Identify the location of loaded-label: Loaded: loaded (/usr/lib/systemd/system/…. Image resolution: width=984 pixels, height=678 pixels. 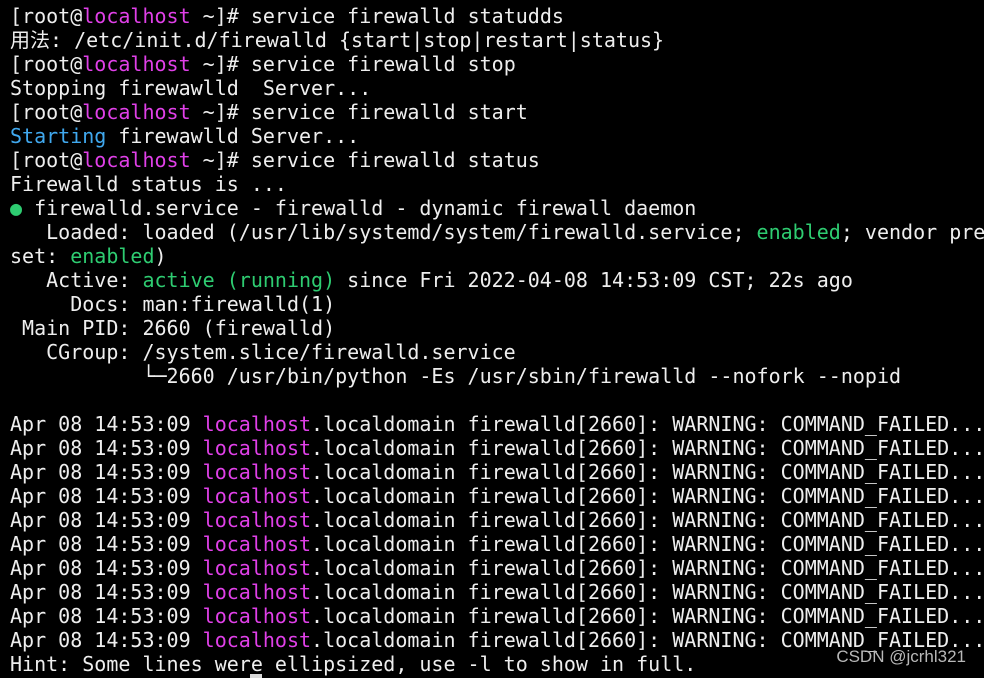
(383, 232).